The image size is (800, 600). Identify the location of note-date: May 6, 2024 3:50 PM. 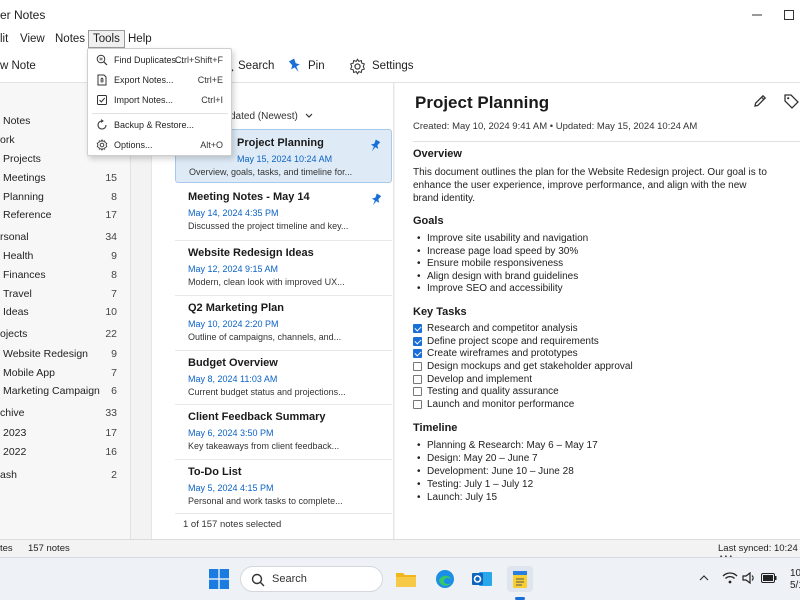
(231, 433).